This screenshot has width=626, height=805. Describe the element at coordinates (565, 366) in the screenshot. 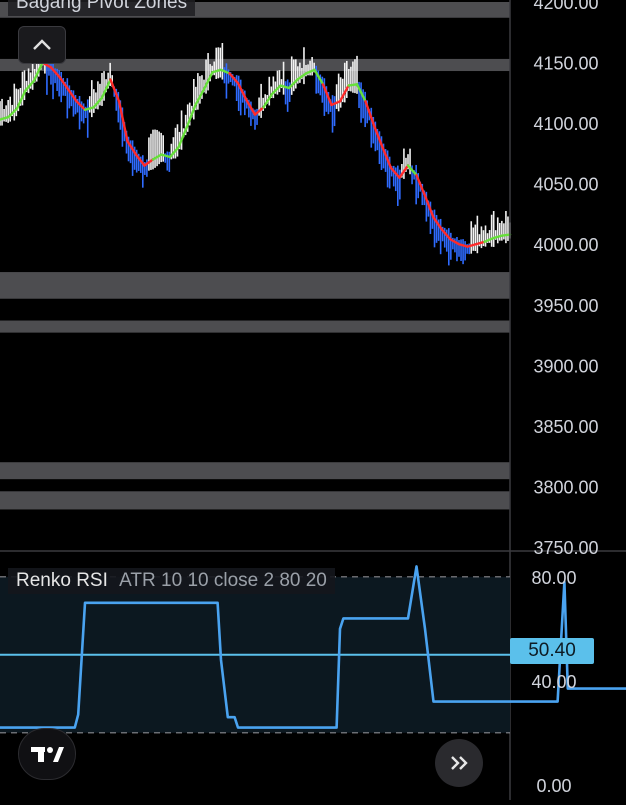

I see `price-tick-label: 3900.00` at that location.